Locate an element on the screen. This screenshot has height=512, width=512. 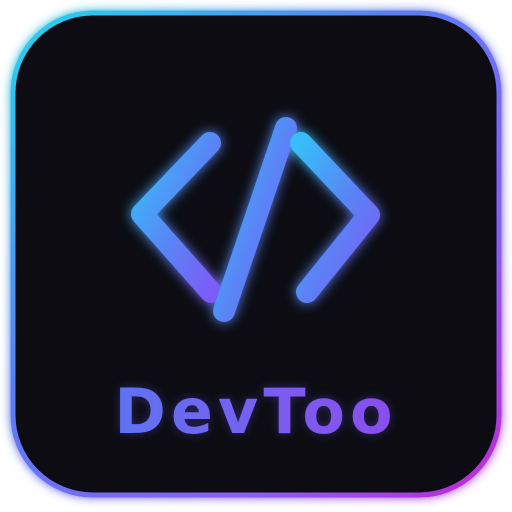
app-name-label: DevToo is located at coordinates (256, 412).